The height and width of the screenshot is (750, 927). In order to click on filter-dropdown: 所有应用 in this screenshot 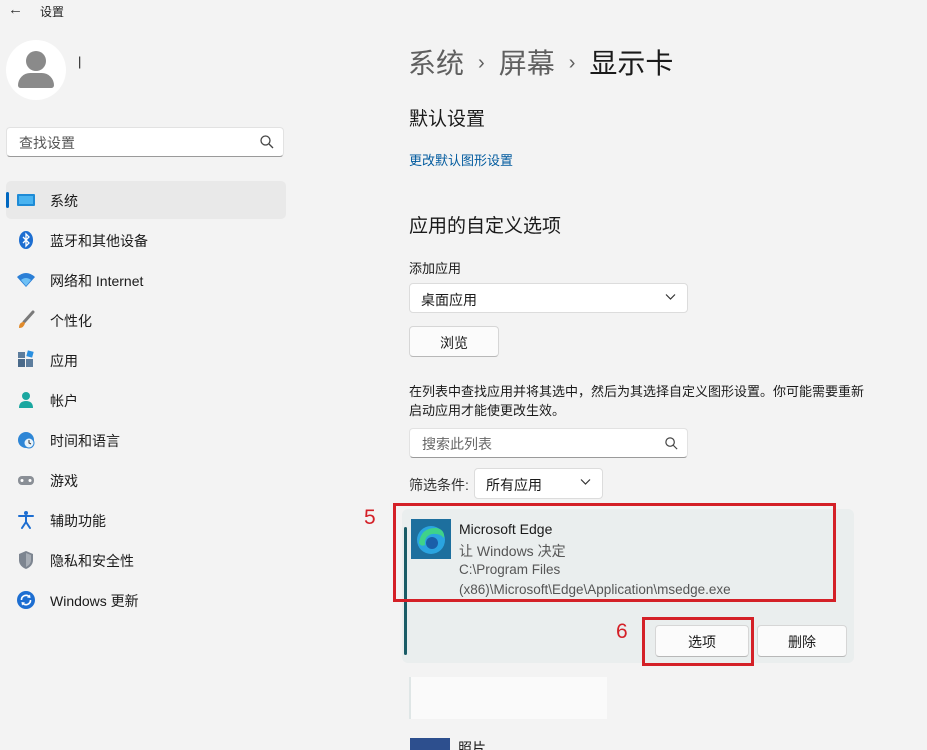, I will do `click(538, 483)`.